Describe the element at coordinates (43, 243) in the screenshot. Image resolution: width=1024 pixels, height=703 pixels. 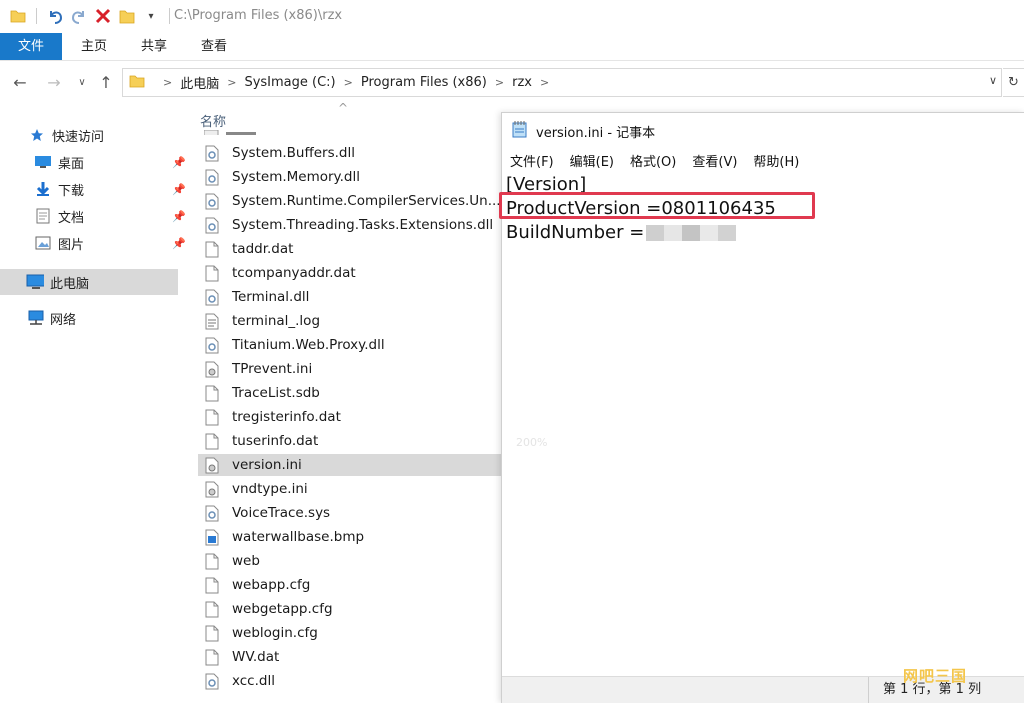
I see `picture-icon` at that location.